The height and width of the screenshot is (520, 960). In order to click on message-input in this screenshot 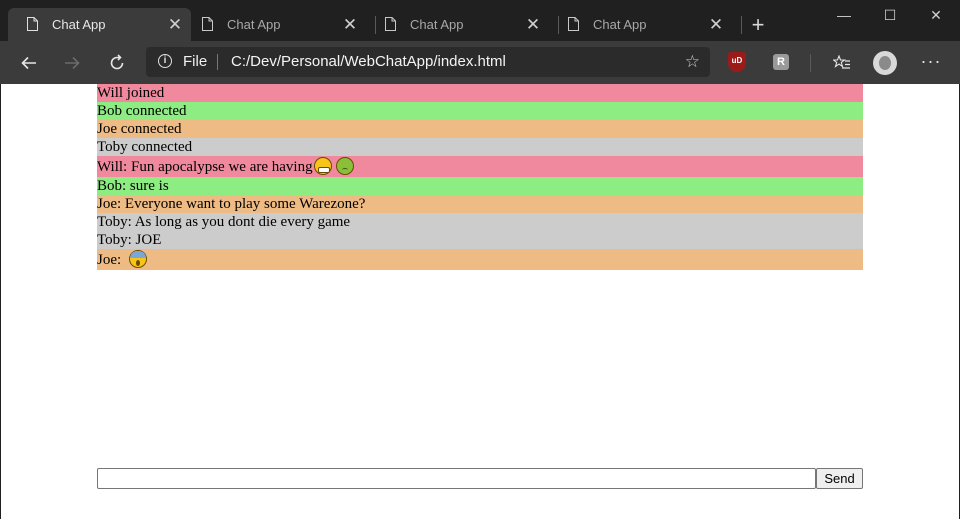, I will do `click(456, 478)`.